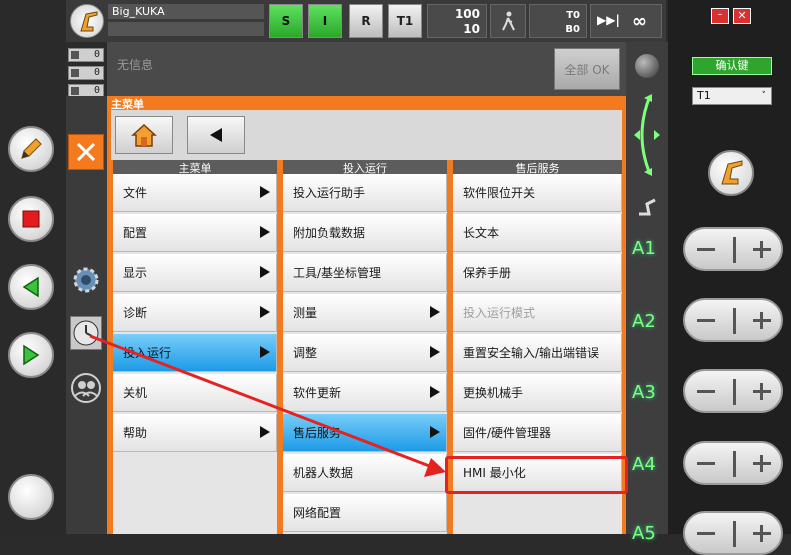 This screenshot has width=791, height=555. I want to click on play-forward-icon, so click(31, 355).